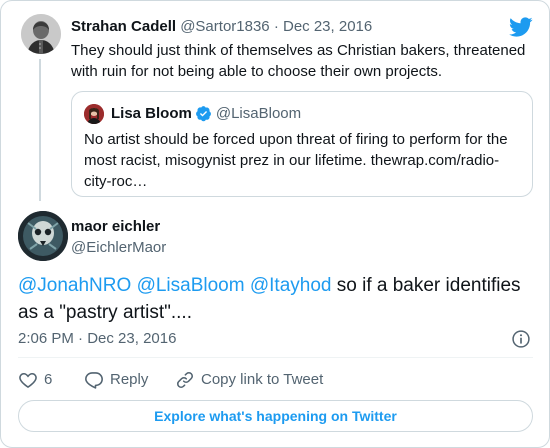 This screenshot has width=550, height=448. Describe the element at coordinates (291, 285) in the screenshot. I see `mention-link: @Itayhod` at that location.